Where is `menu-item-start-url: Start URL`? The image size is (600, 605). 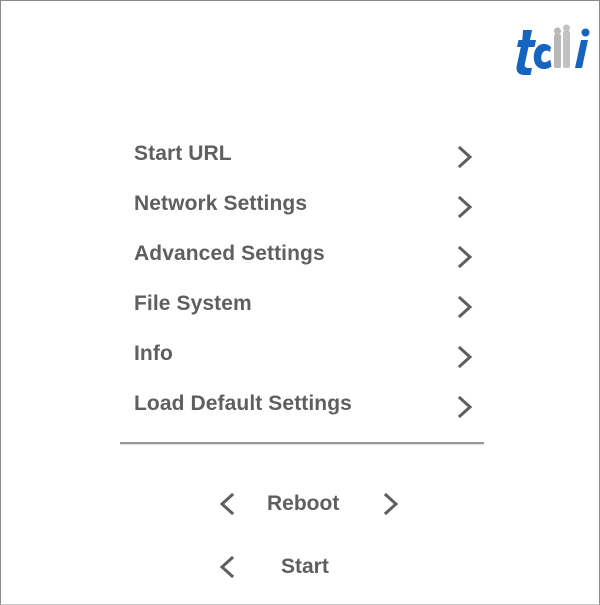 menu-item-start-url: Start URL is located at coordinates (306, 156).